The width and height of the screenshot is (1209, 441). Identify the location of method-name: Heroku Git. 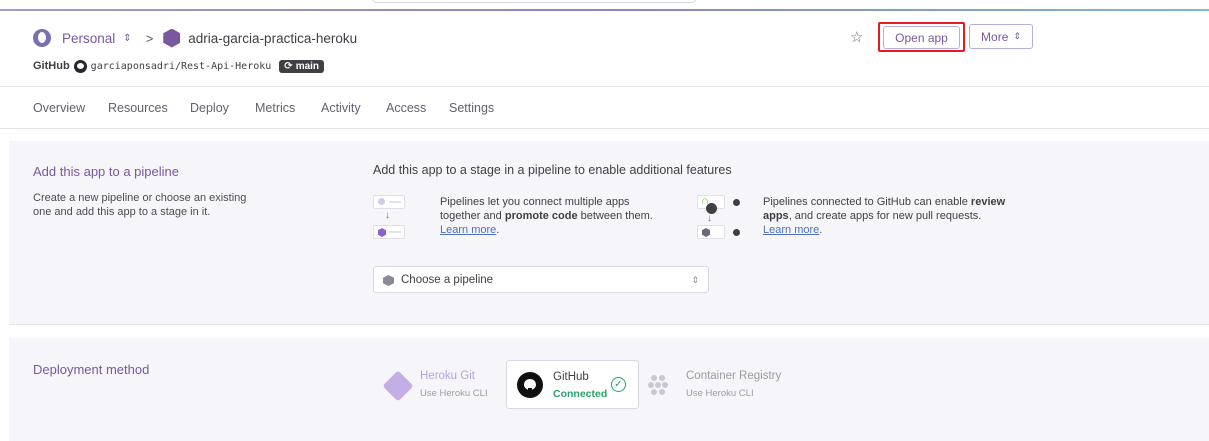
(447, 376).